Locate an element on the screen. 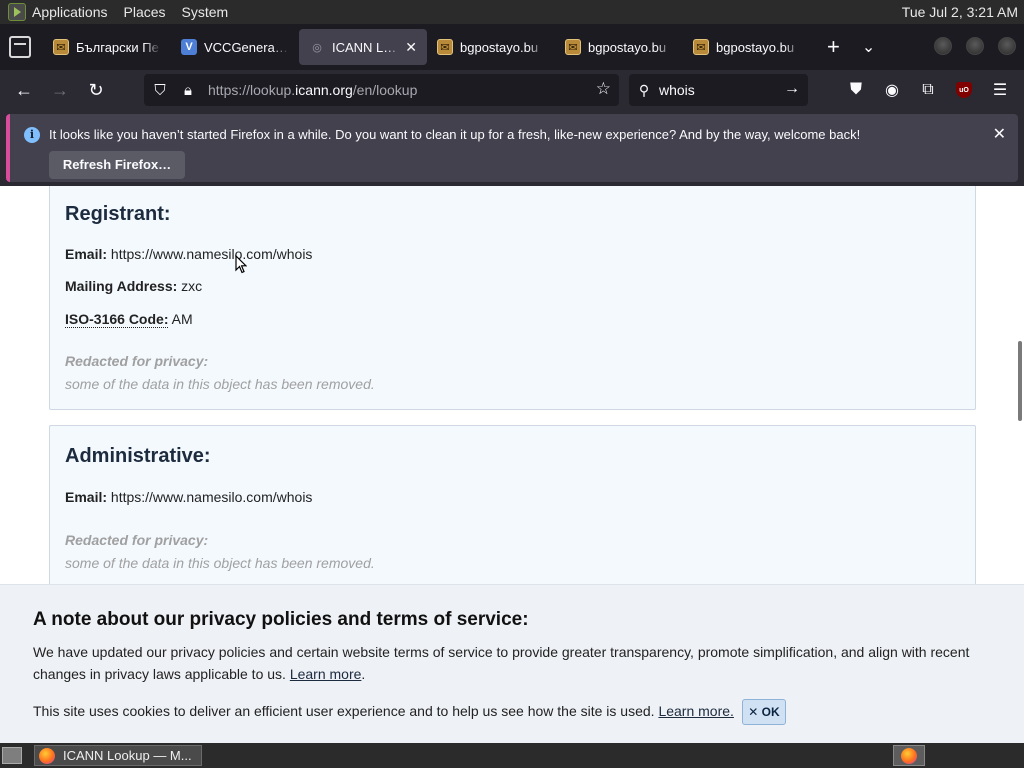  tab-vccgenerator: V VCCGenerator is located at coordinates (235, 47).